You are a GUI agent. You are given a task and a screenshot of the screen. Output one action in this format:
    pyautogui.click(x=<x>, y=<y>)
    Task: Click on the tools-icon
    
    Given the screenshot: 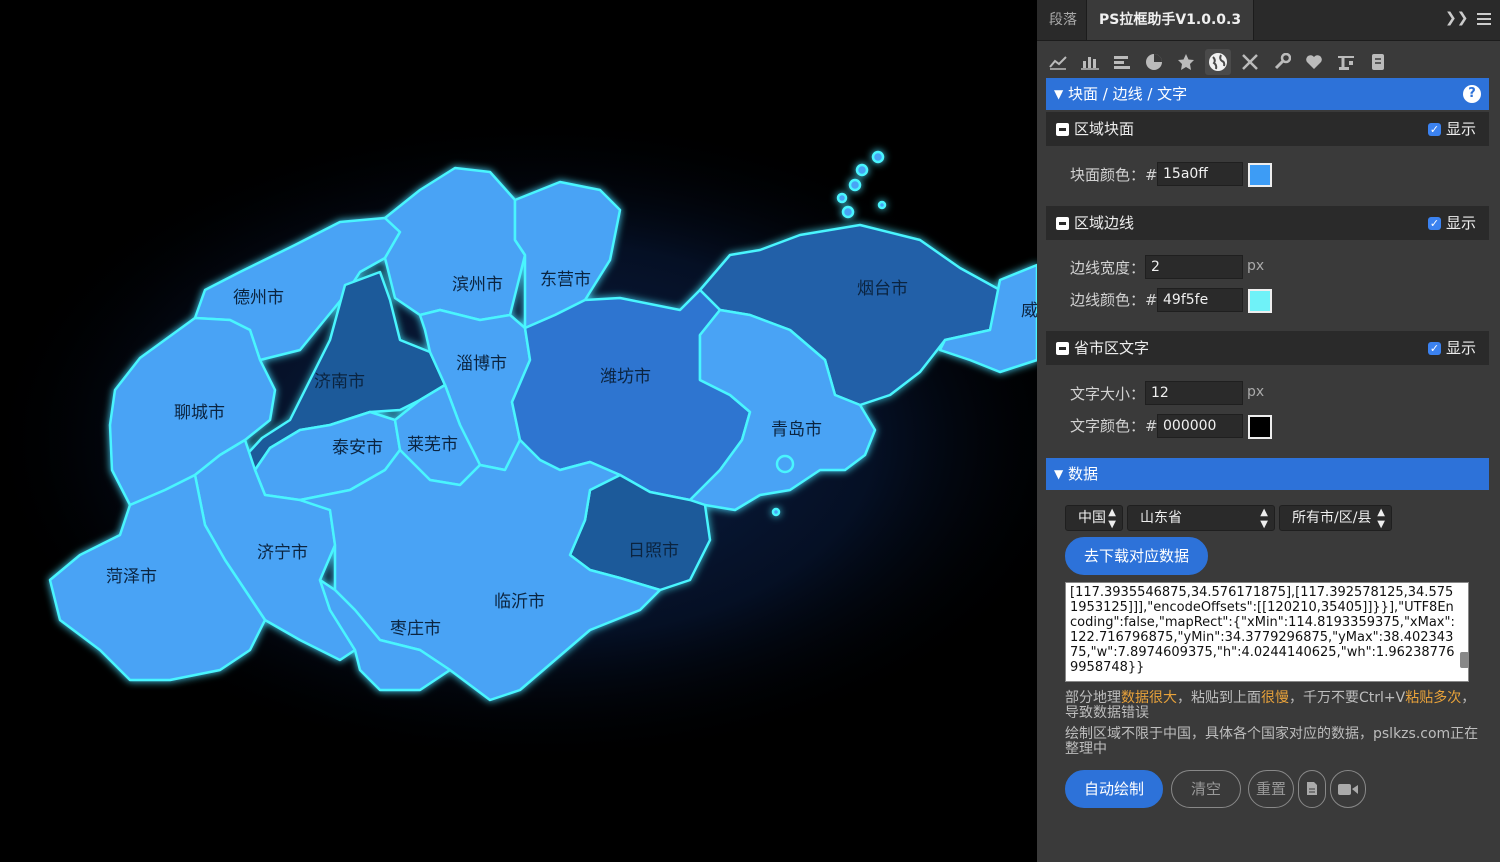 What is the action you would take?
    pyautogui.click(x=1250, y=62)
    